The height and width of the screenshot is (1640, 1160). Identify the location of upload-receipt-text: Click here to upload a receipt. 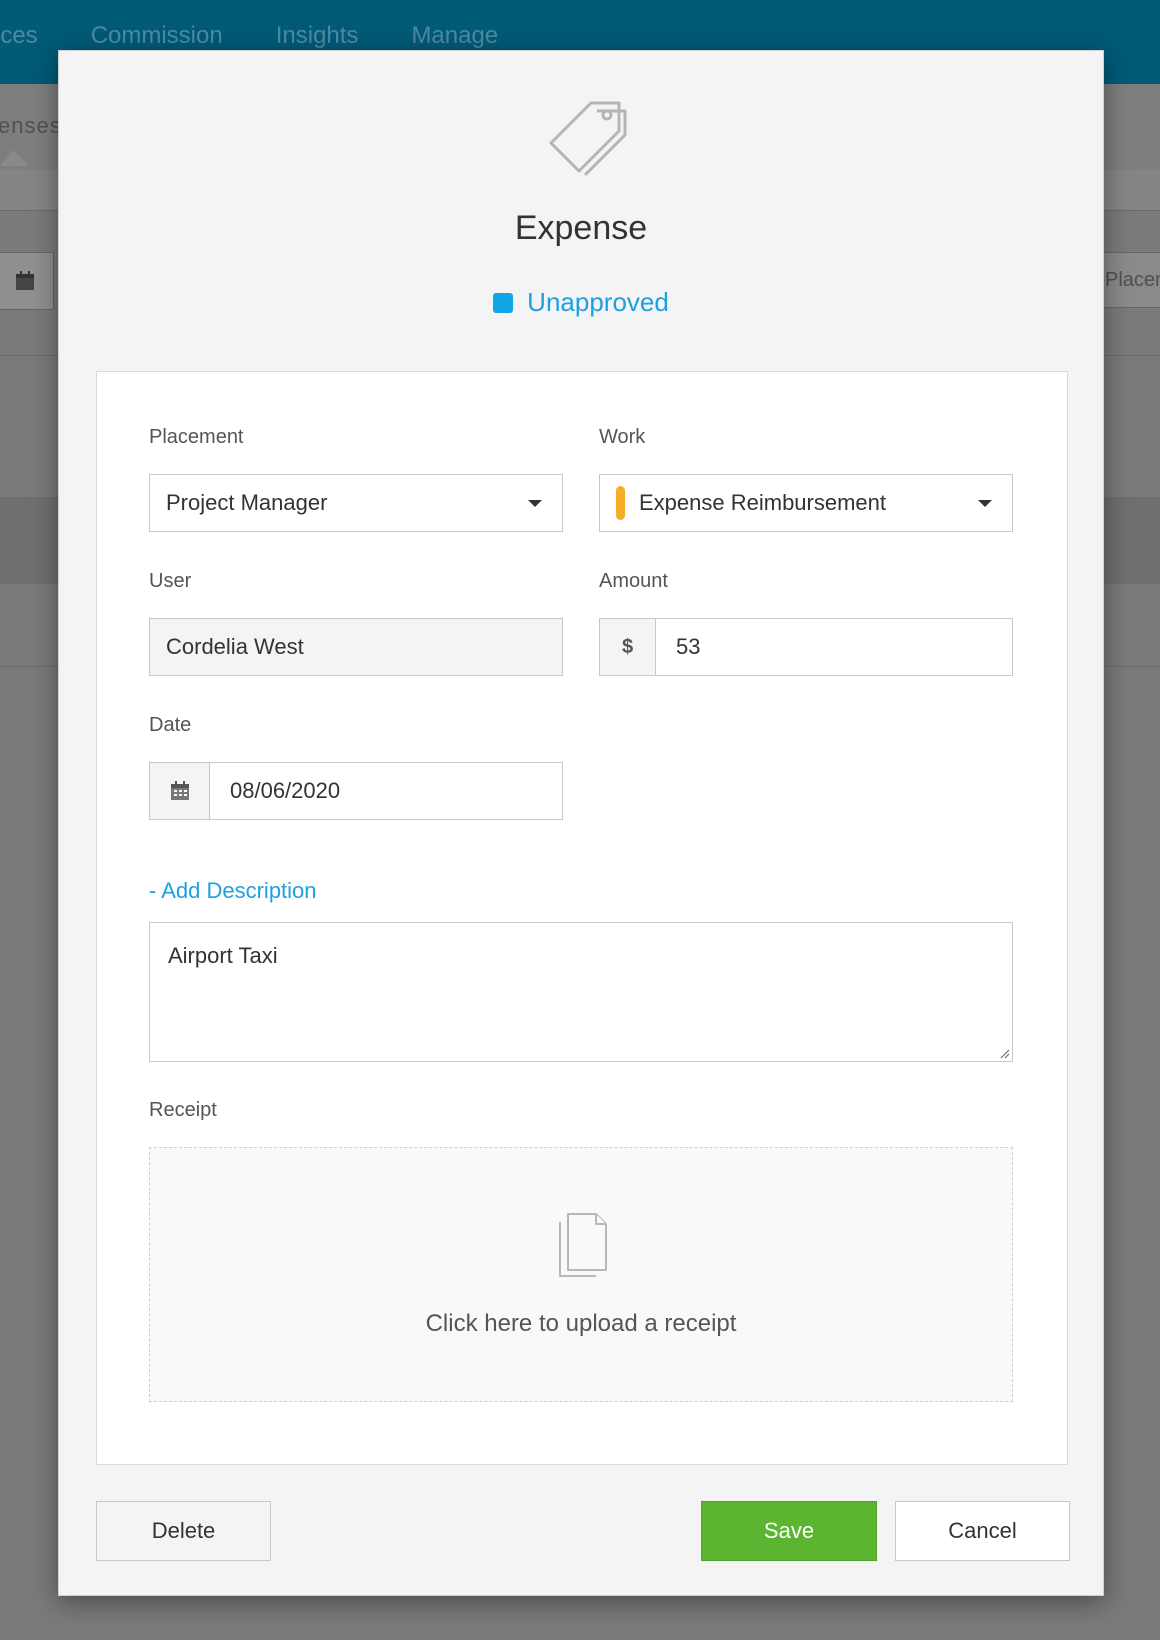
(581, 1323).